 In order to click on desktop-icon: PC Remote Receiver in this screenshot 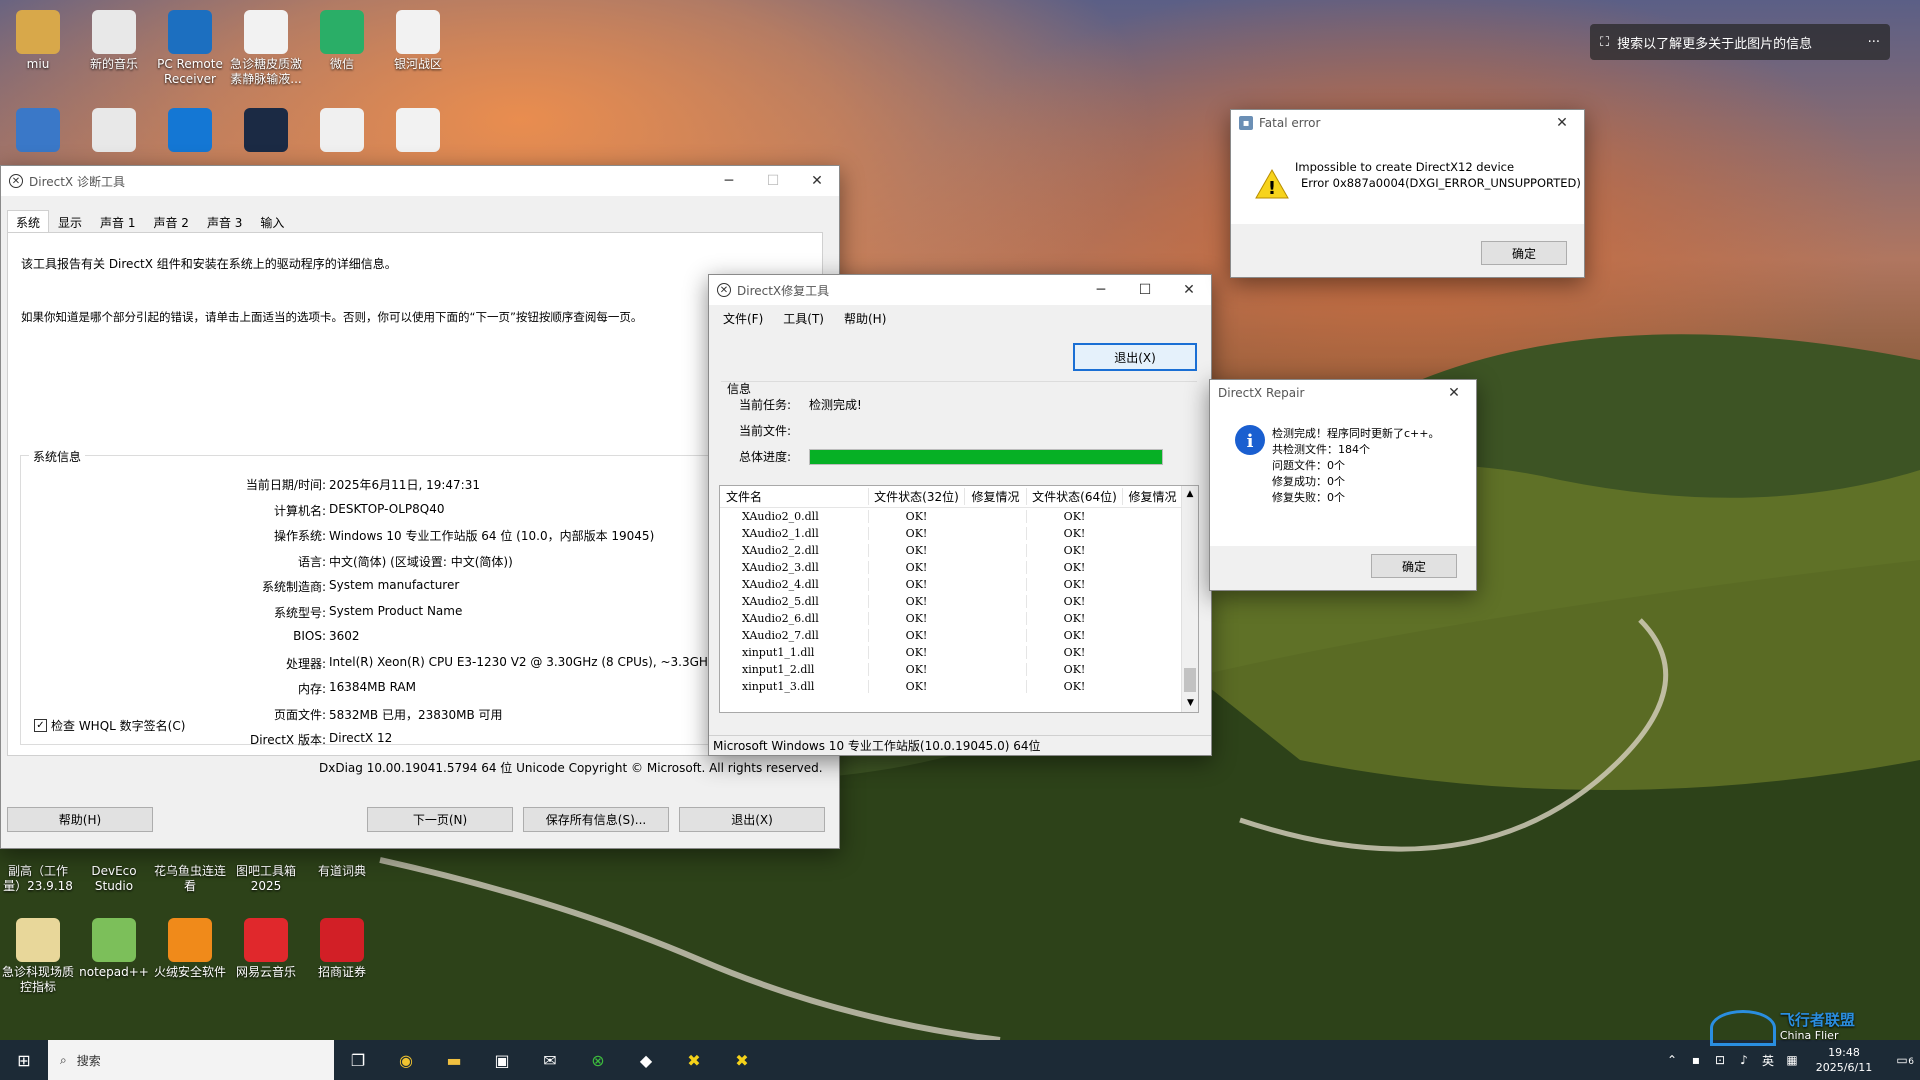, I will do `click(190, 48)`.